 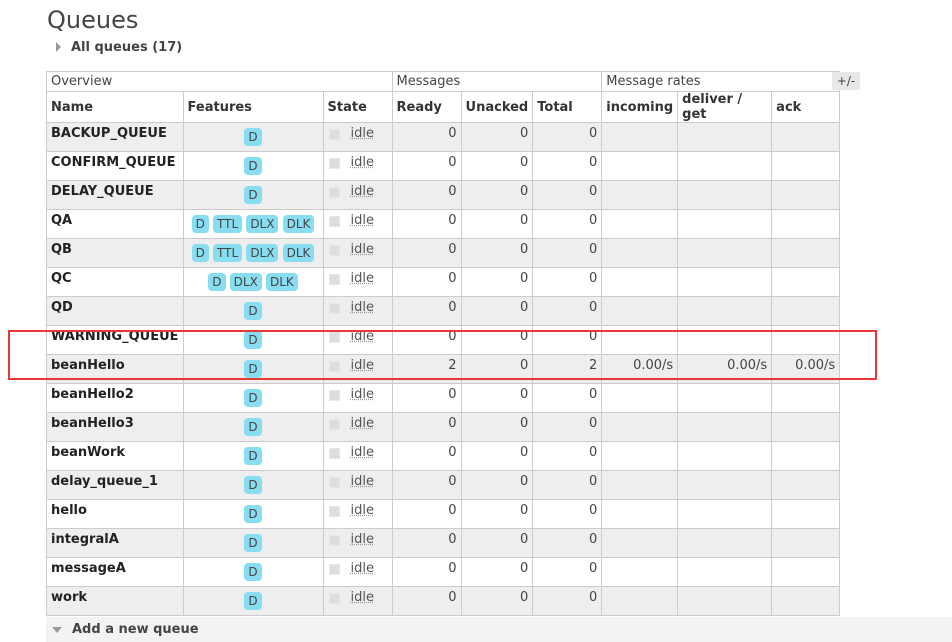 What do you see at coordinates (806, 369) in the screenshot?
I see `ack-rate: 0.00/s` at bounding box center [806, 369].